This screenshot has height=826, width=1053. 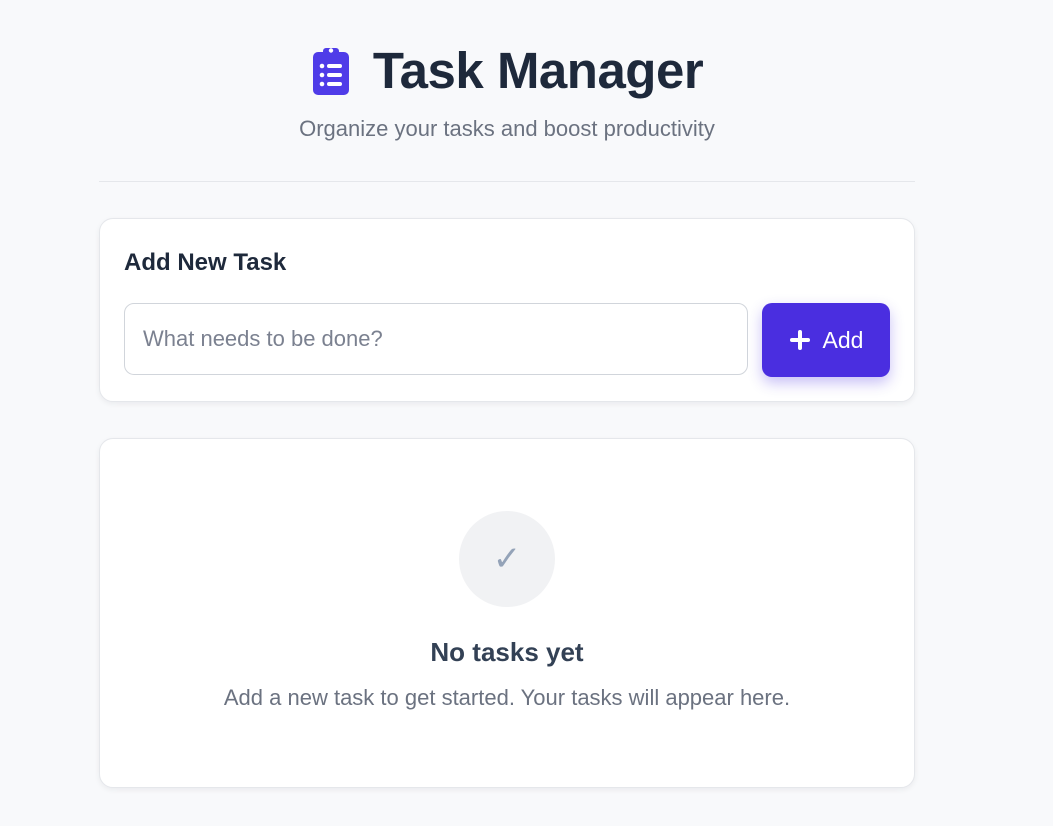 What do you see at coordinates (538, 70) in the screenshot?
I see `page-title: Task Manager` at bounding box center [538, 70].